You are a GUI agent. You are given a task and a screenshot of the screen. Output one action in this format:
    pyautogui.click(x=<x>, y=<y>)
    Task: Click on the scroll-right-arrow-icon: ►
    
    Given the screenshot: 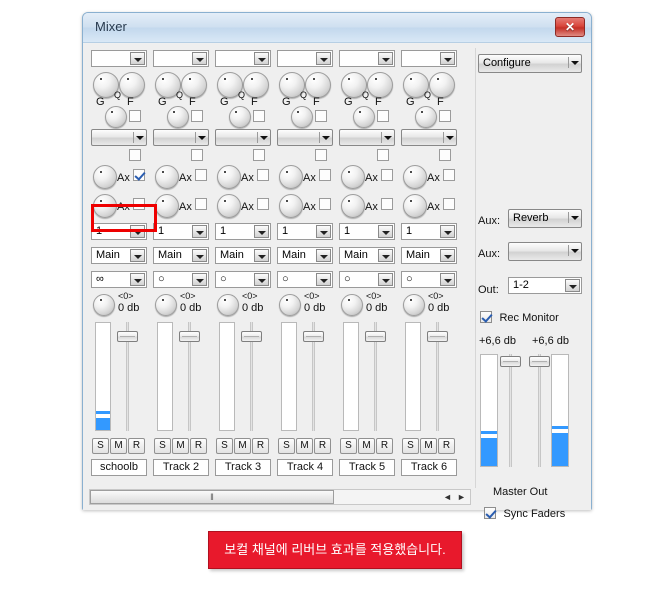 What is the action you would take?
    pyautogui.click(x=461, y=497)
    